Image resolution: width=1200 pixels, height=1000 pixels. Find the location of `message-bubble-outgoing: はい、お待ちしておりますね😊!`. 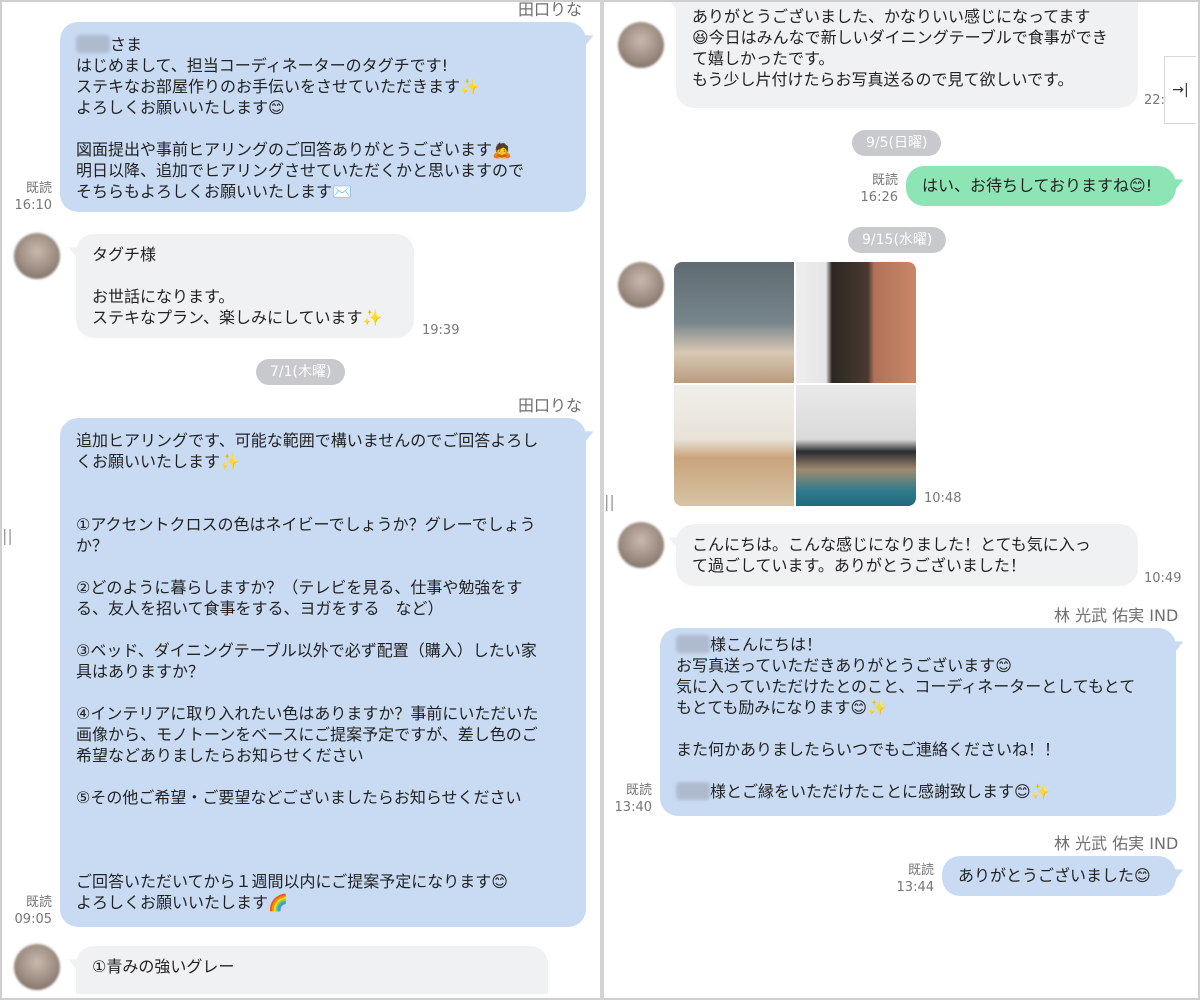

message-bubble-outgoing: はい、お待ちしておりますね😊! is located at coordinates (1041, 186).